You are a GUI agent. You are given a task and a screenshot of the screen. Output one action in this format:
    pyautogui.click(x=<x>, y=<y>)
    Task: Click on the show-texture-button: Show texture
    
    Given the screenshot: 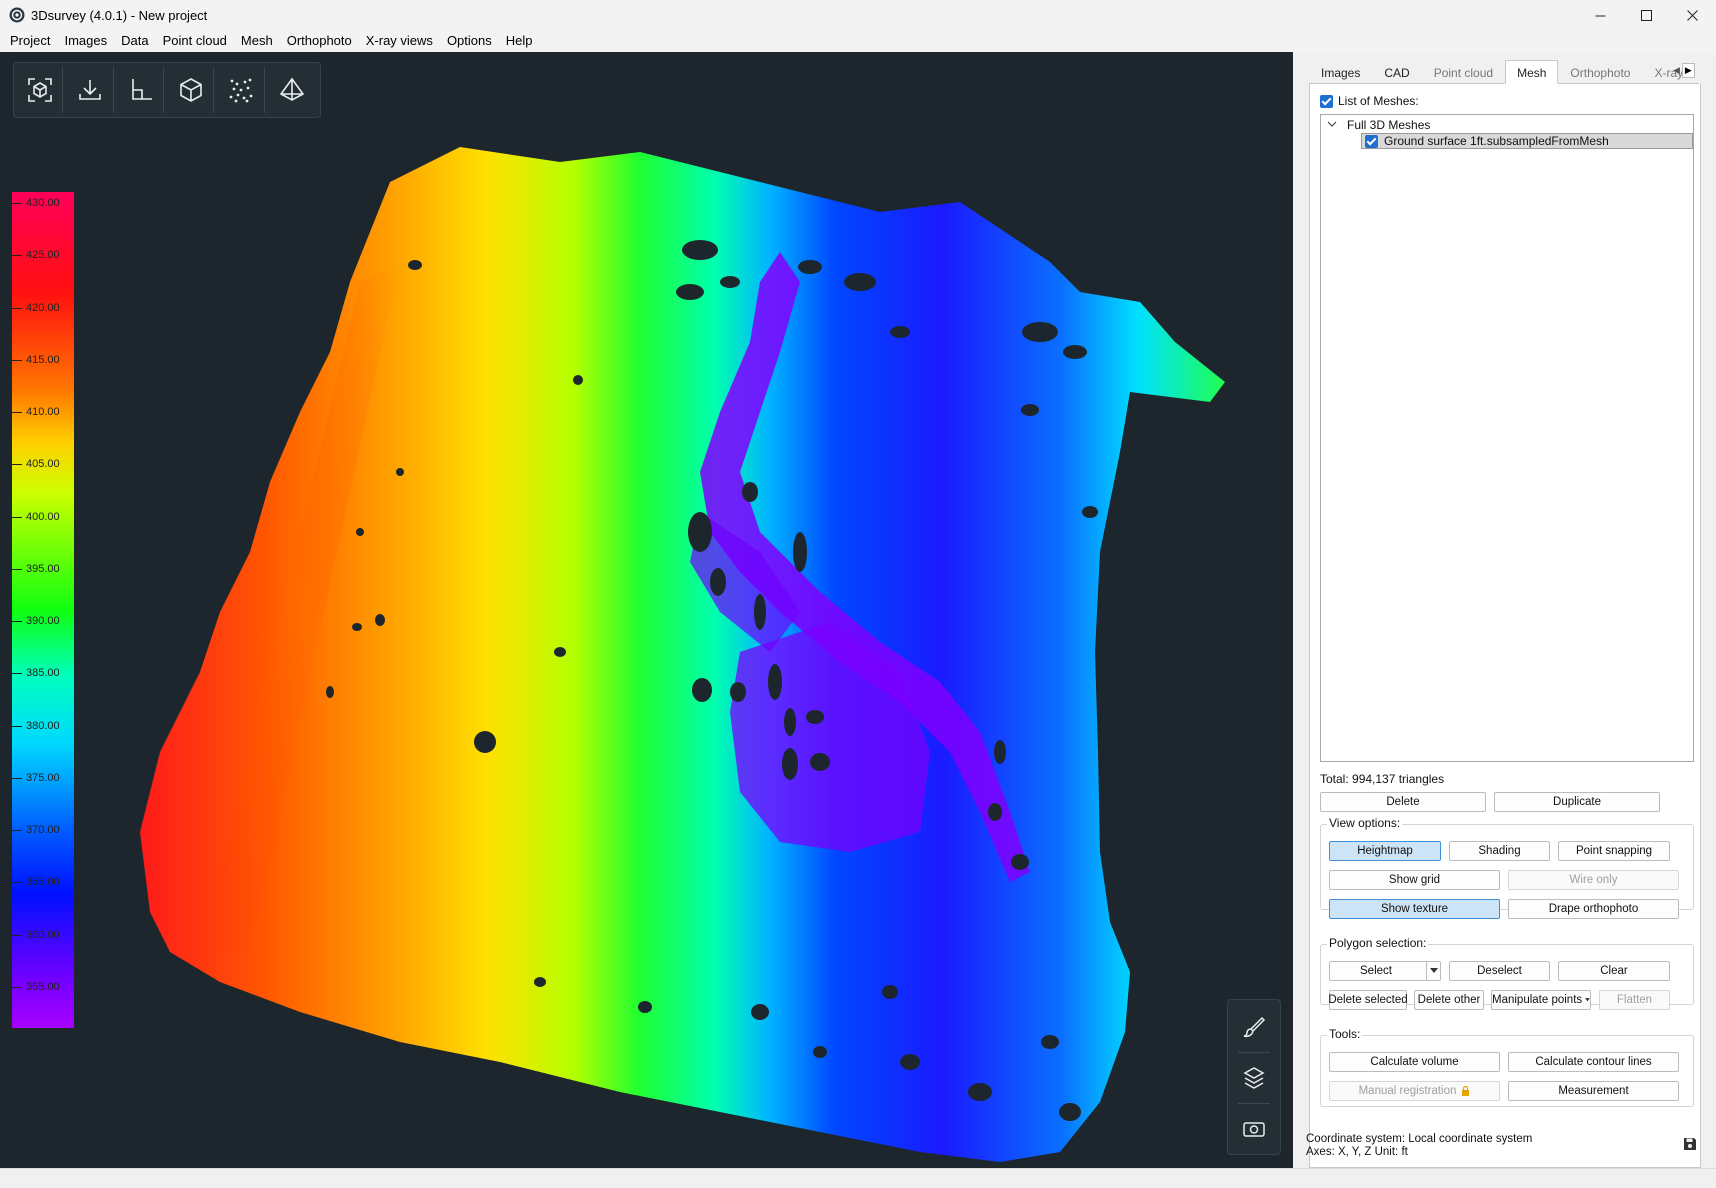 What is the action you would take?
    pyautogui.click(x=1414, y=909)
    